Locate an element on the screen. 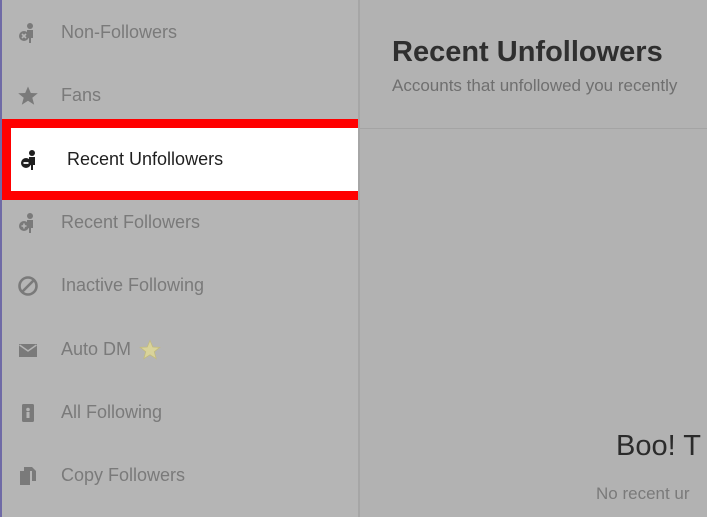 The width and height of the screenshot is (707, 517). sidebar-item-label: Auto DM is located at coordinates (96, 349).